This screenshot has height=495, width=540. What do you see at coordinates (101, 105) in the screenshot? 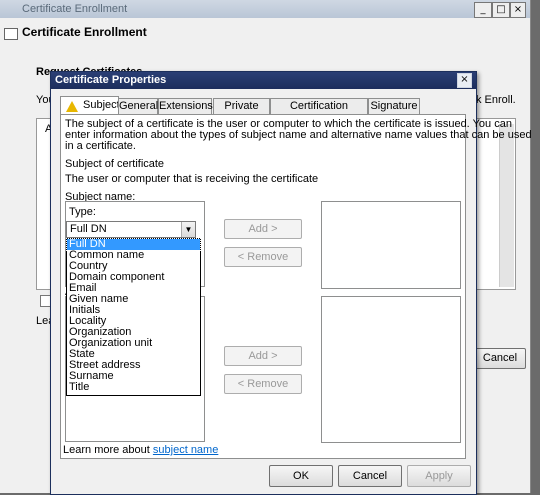
I see `tab-subject-label: Subject` at bounding box center [101, 105].